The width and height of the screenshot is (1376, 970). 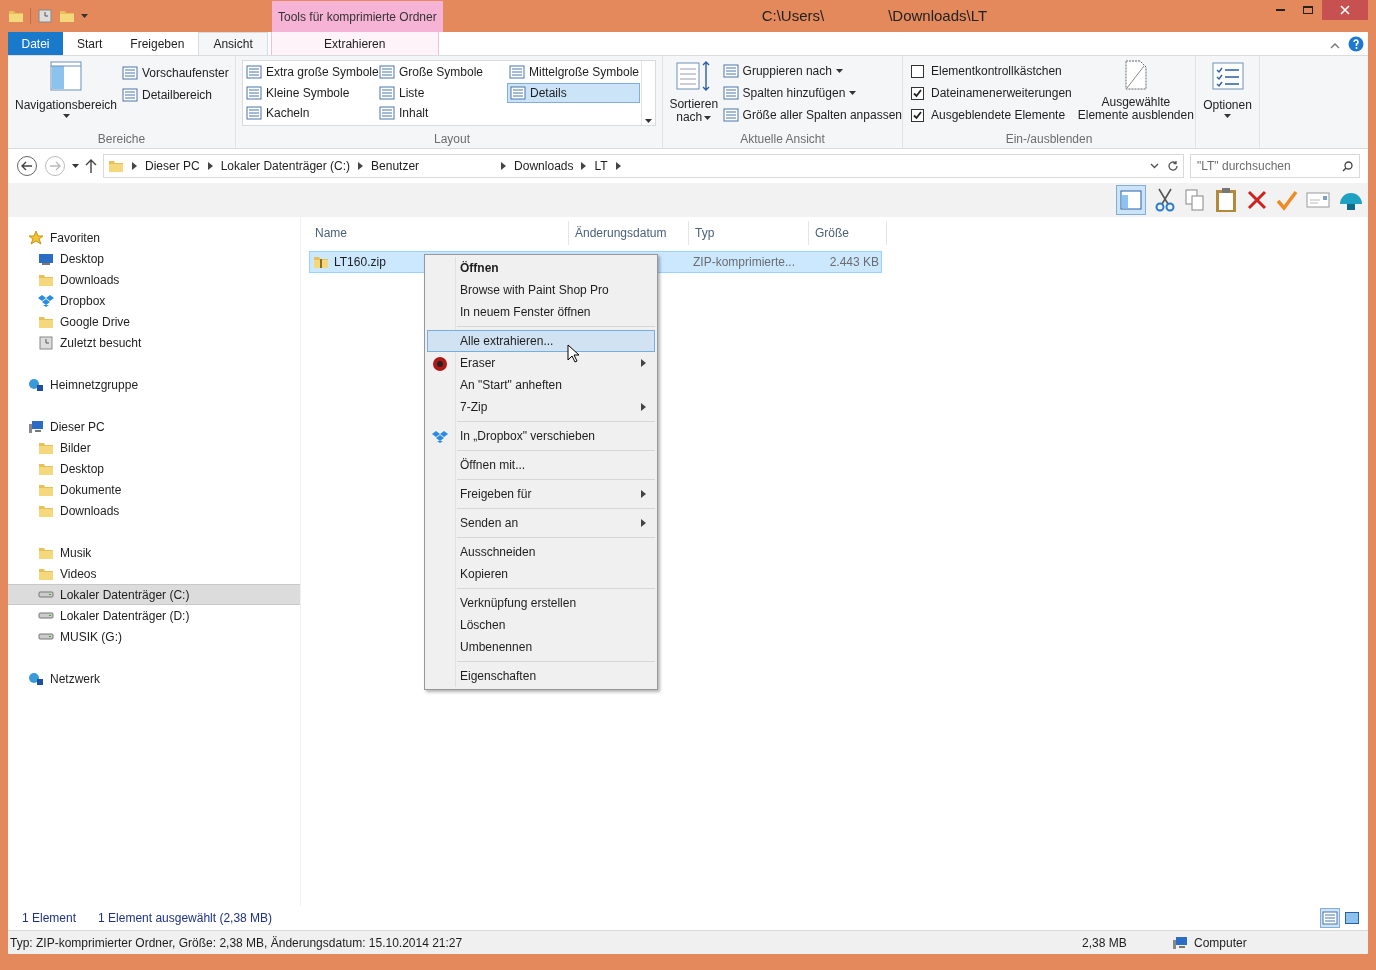 What do you see at coordinates (1049, 139) in the screenshot?
I see `group-label: Ein-/ausblenden` at bounding box center [1049, 139].